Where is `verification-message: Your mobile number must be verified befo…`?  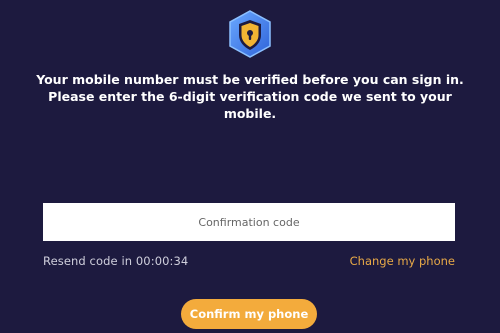 verification-message: Your mobile number must be verified befo… is located at coordinates (250, 96).